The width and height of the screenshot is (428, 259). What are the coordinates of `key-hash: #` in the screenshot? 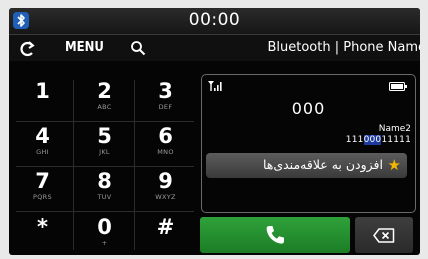 It's located at (165, 235).